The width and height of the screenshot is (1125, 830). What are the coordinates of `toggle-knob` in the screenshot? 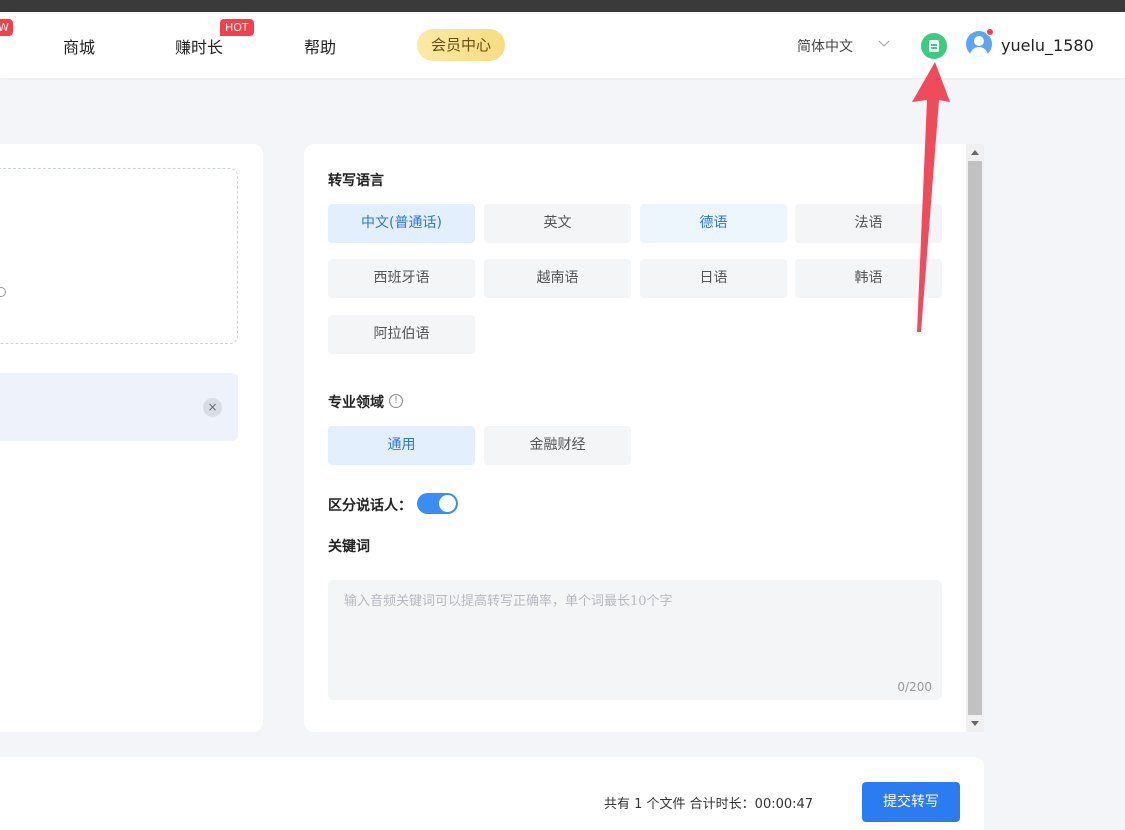 It's located at (447, 503).